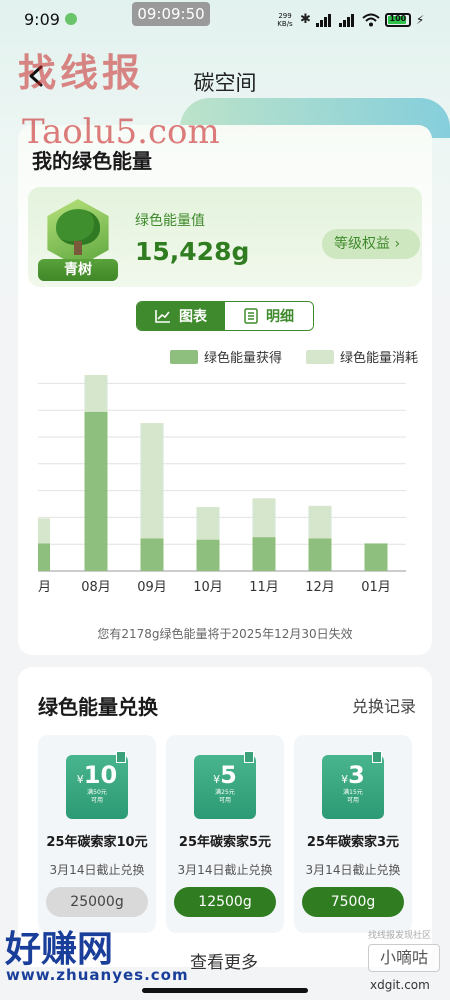 The image size is (450, 1000). Describe the element at coordinates (98, 707) in the screenshot. I see `exchange-title: 绿色能量兑换` at that location.